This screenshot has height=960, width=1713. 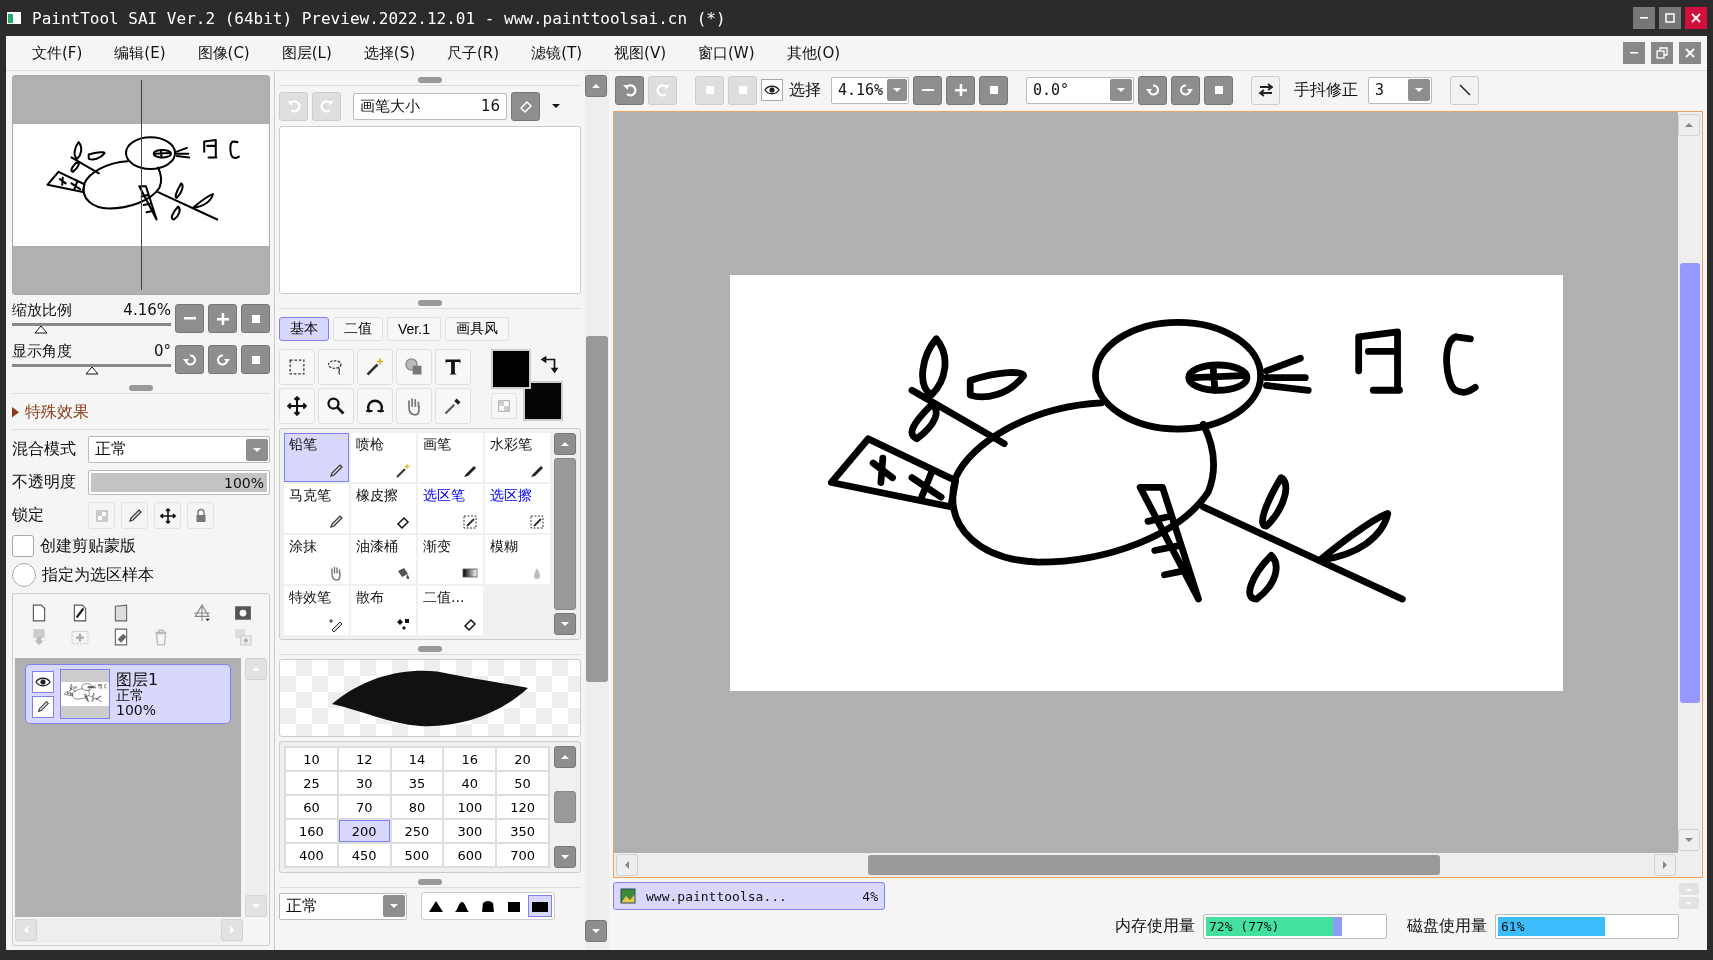 What do you see at coordinates (316, 457) in the screenshot?
I see `brush-tool: 铅笔` at bounding box center [316, 457].